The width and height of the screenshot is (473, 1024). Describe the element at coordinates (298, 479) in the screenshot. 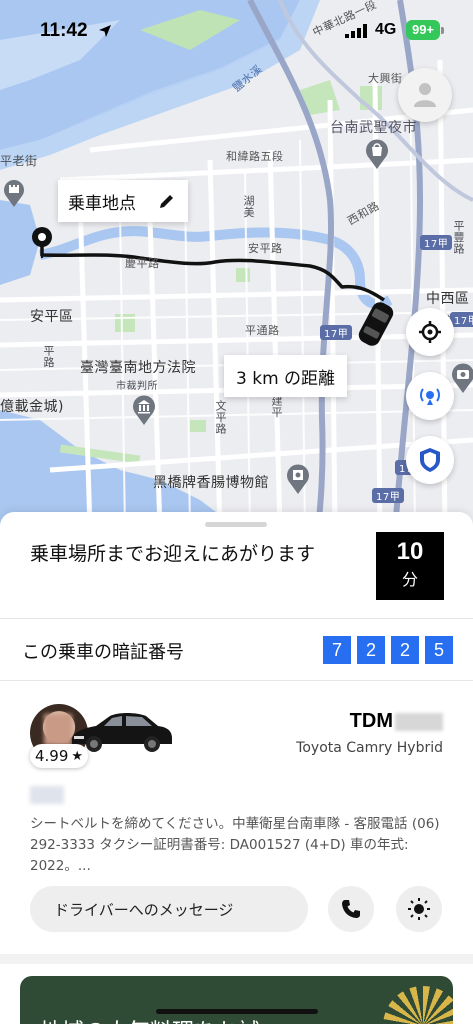

I see `museum-icon` at that location.